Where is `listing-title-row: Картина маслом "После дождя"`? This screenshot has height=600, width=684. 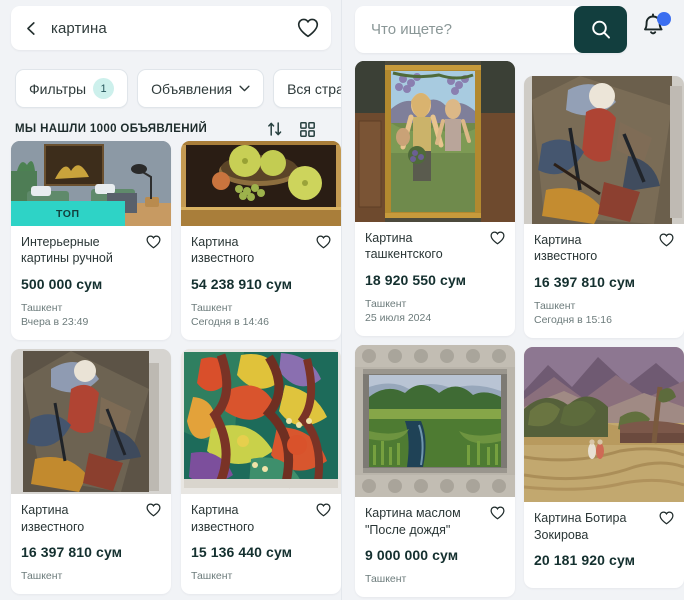 listing-title-row: Картина маслом "После дождя" is located at coordinates (435, 521).